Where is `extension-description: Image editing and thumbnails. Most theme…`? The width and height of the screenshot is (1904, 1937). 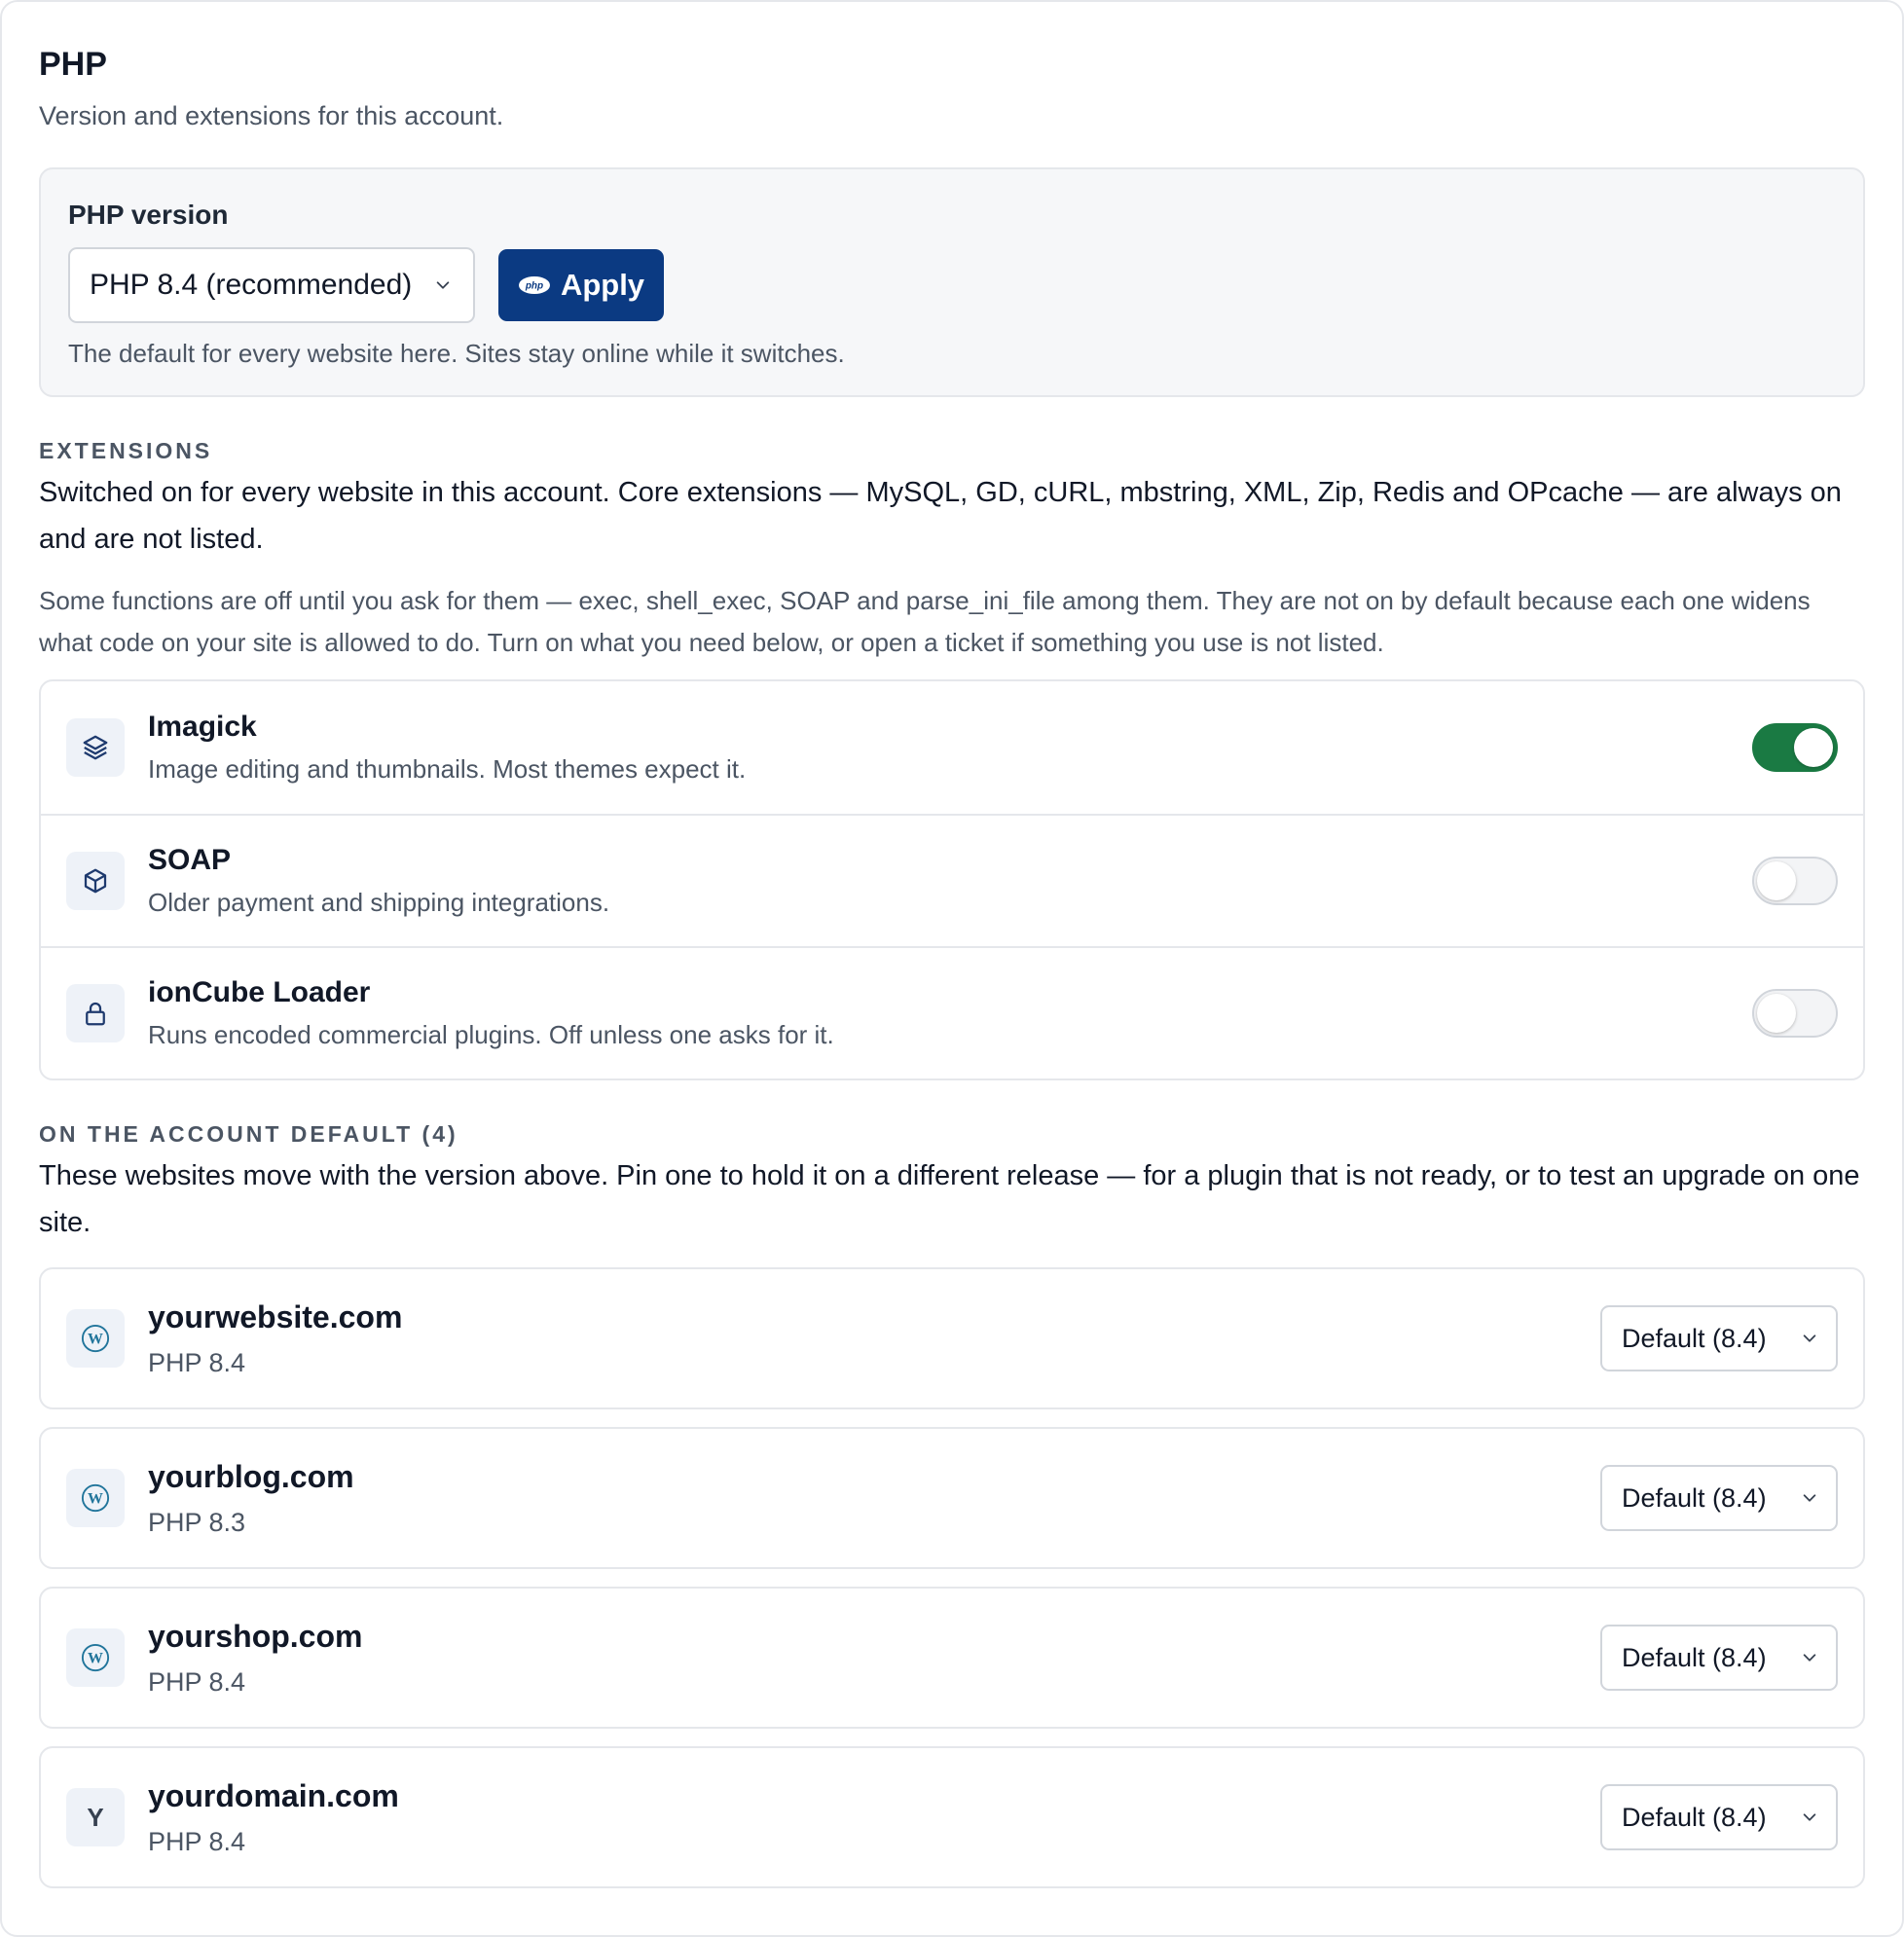
extension-description: Image editing and thumbnails. Most theme… is located at coordinates (447, 769).